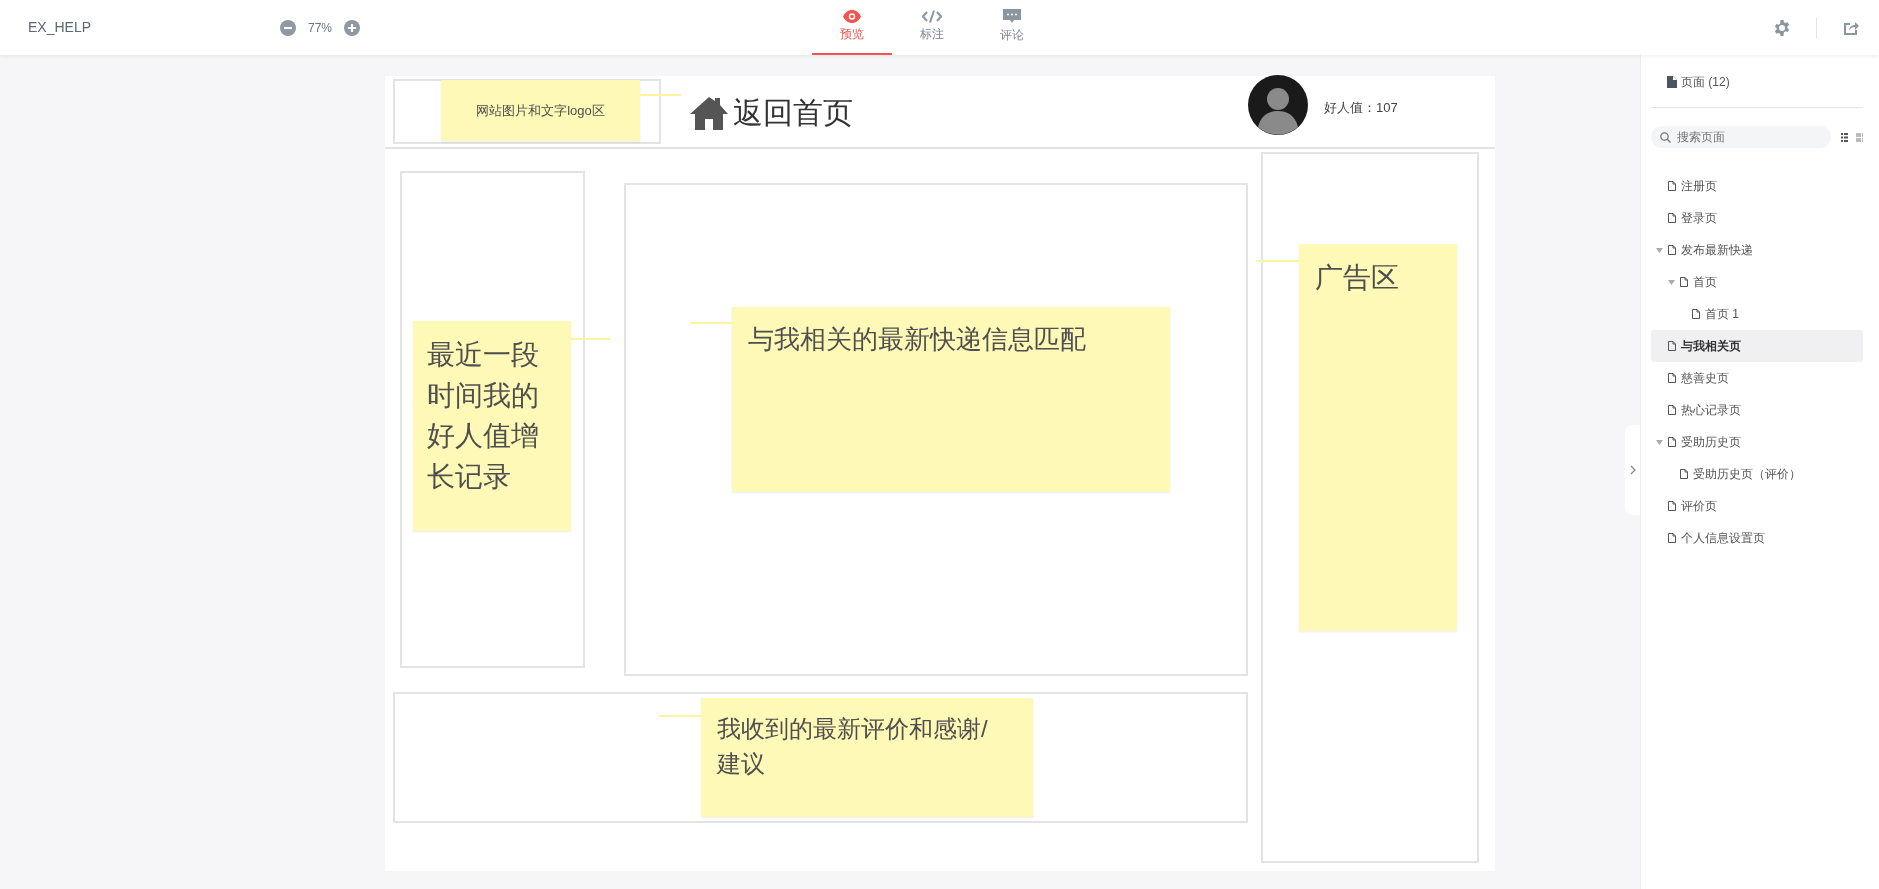 The height and width of the screenshot is (889, 1879). I want to click on sticky-note: 广告区, so click(1378, 437).